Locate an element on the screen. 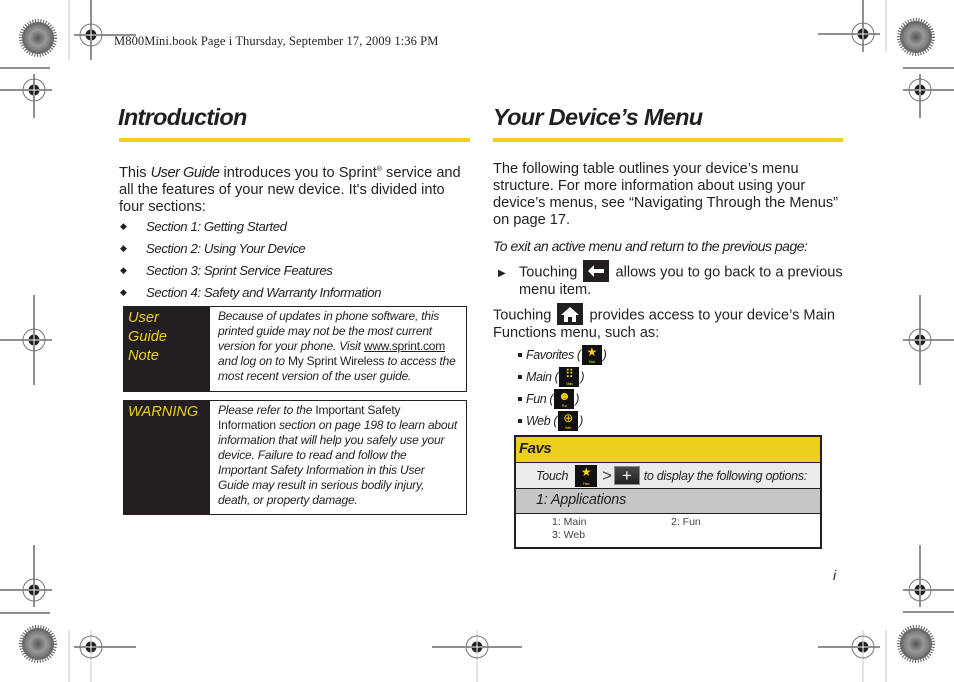 The height and width of the screenshot is (682, 954). add-plus-button: + is located at coordinates (626, 475).